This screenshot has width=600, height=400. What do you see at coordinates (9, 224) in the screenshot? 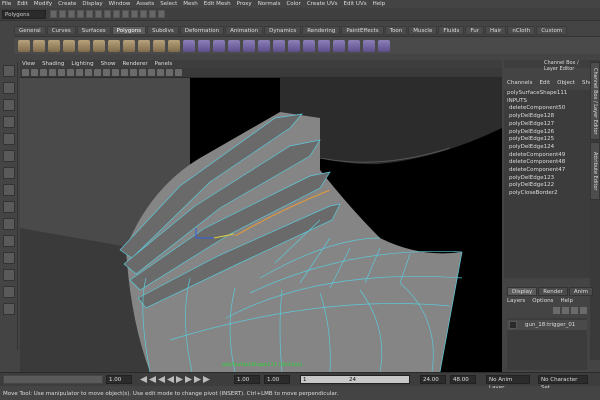
I see `layout-four-icon` at bounding box center [9, 224].